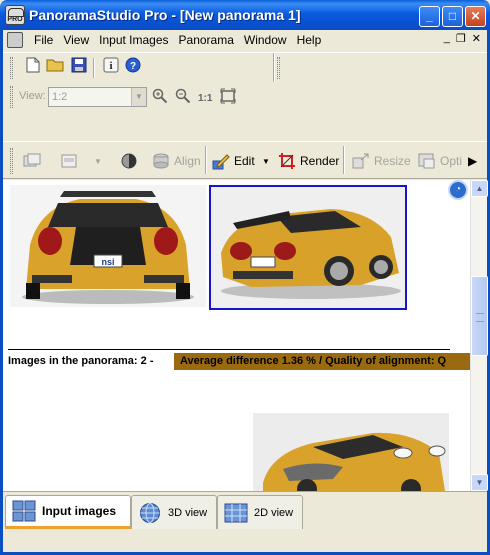  I want to click on zoom-actual-size-icon: 1:1, so click(206, 98).